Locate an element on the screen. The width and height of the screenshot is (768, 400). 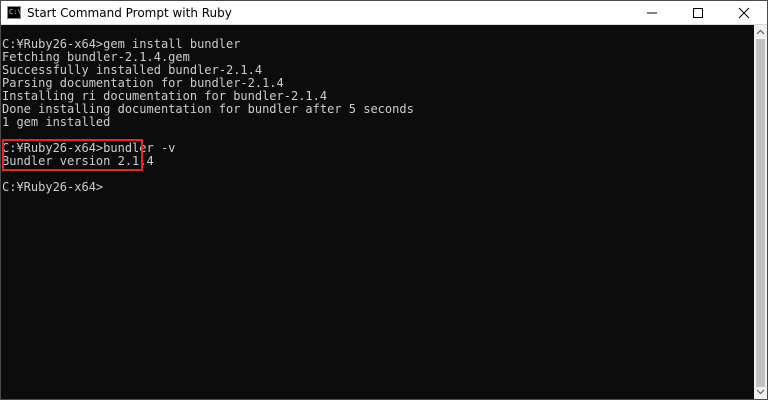
vertical-scrollbar is located at coordinates (760, 212).